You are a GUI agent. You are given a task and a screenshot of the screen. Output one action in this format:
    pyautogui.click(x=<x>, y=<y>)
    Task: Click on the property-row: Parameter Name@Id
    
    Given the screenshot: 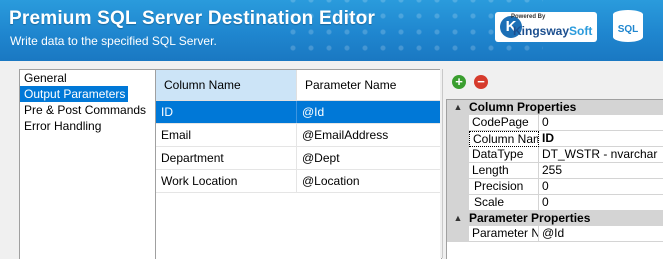 What is the action you would take?
    pyautogui.click(x=555, y=234)
    